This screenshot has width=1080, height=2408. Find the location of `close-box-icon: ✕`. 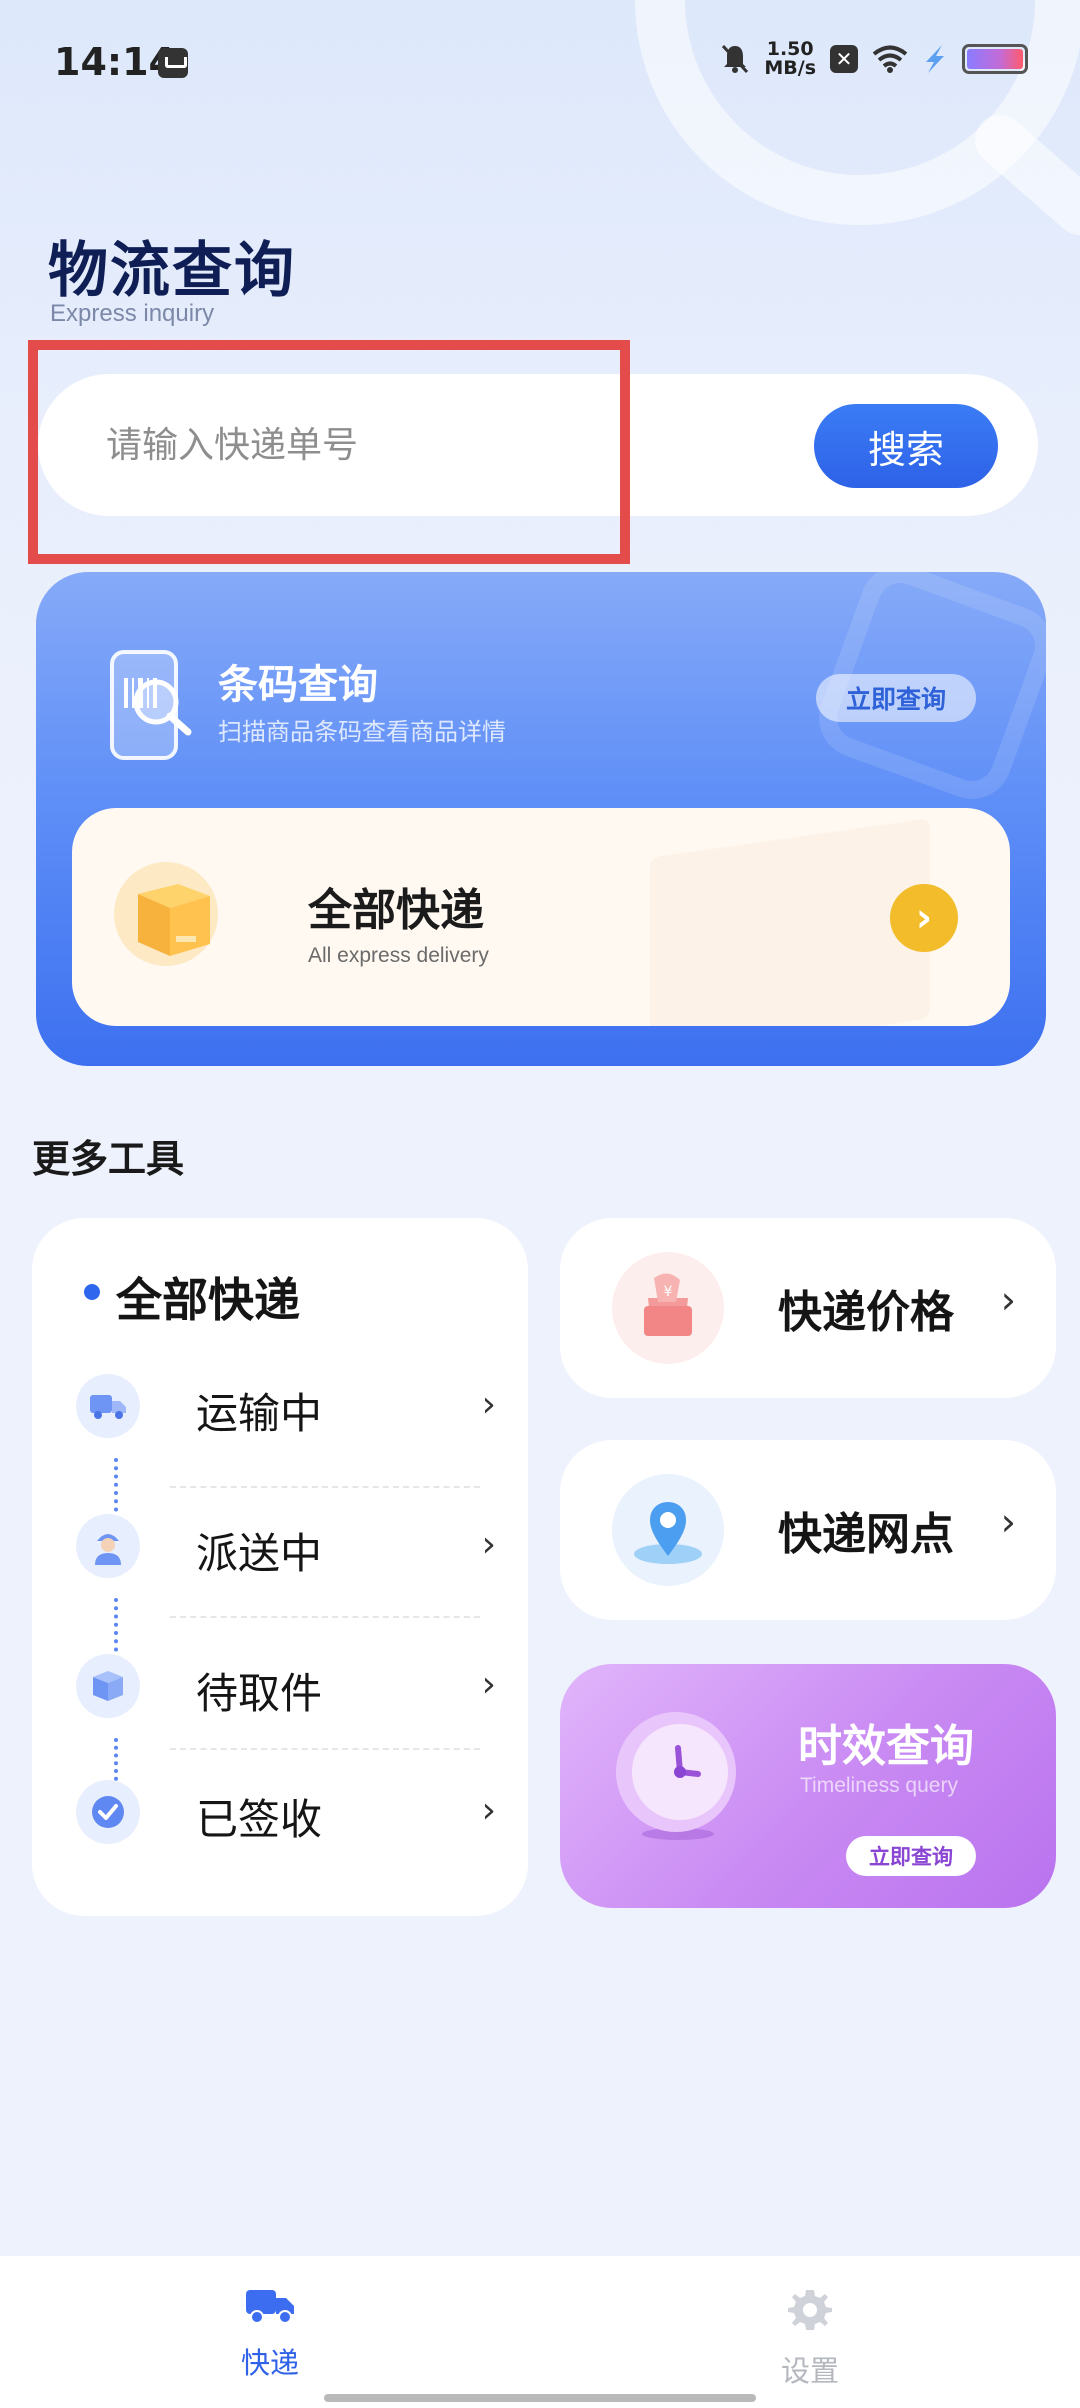

close-box-icon: ✕ is located at coordinates (844, 59).